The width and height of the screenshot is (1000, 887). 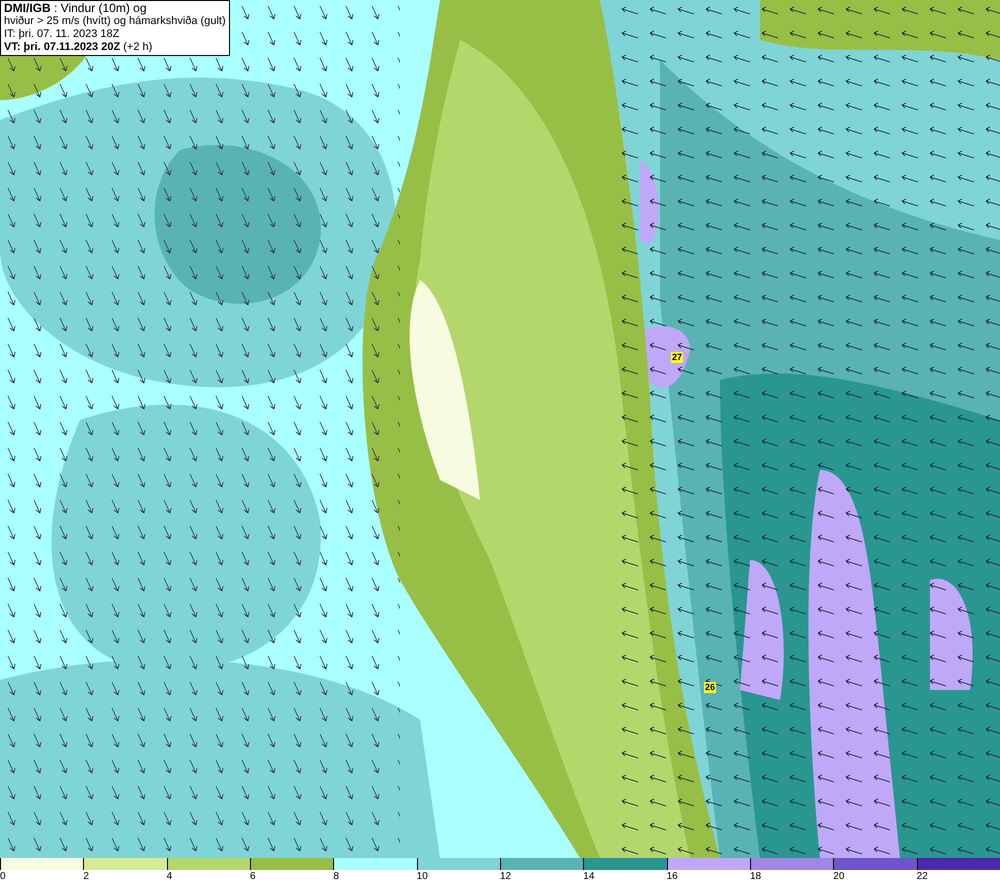 What do you see at coordinates (710, 687) in the screenshot?
I see `gust-value-label: 26` at bounding box center [710, 687].